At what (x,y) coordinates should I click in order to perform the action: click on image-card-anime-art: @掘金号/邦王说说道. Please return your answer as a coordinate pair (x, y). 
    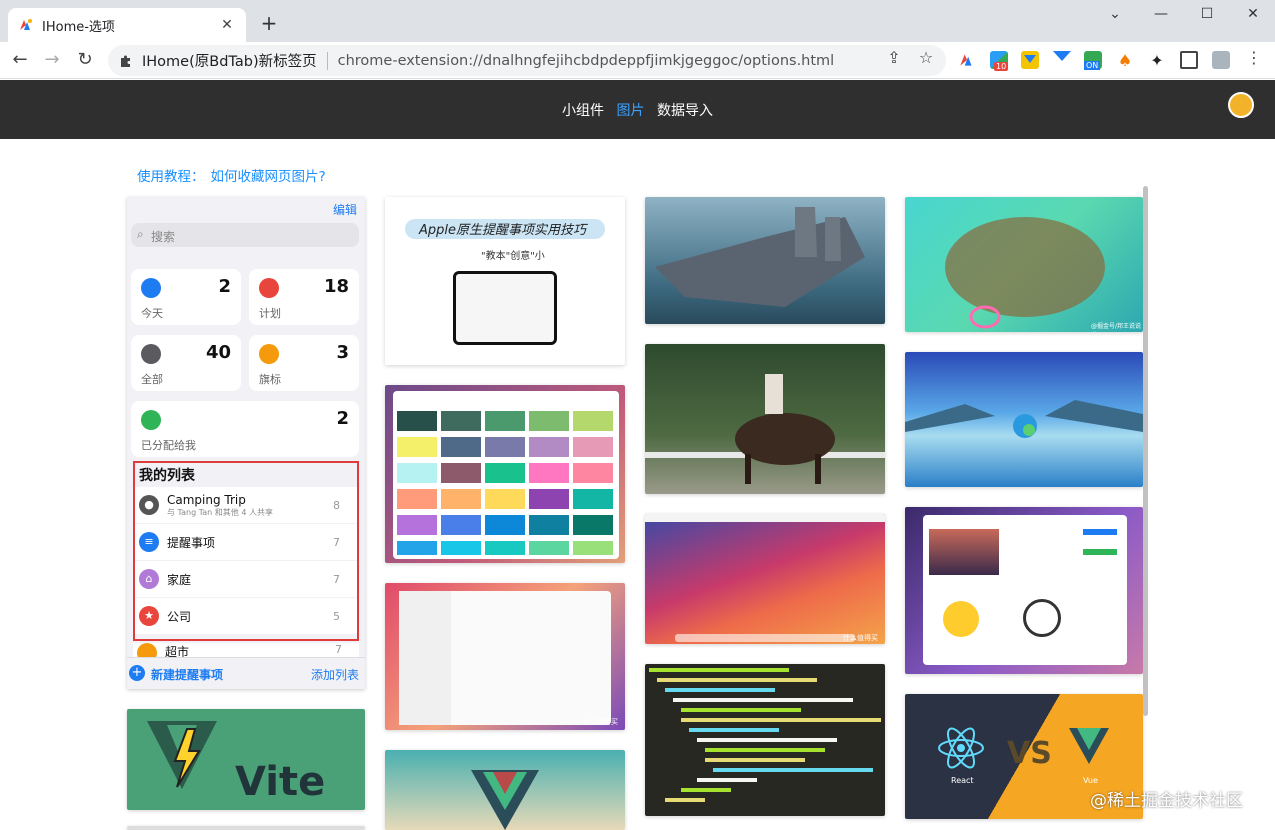
    Looking at the image, I should click on (1024, 264).